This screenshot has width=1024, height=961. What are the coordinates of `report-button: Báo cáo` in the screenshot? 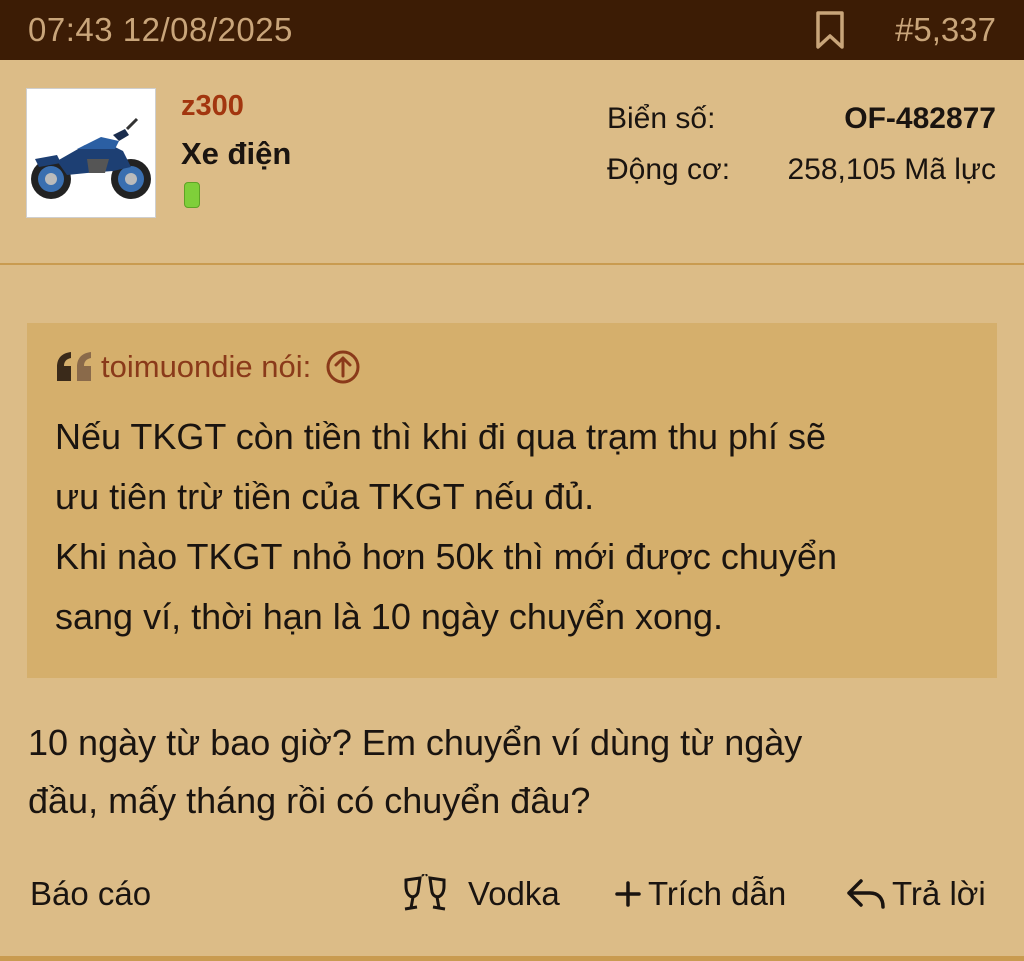 It's located at (90, 894).